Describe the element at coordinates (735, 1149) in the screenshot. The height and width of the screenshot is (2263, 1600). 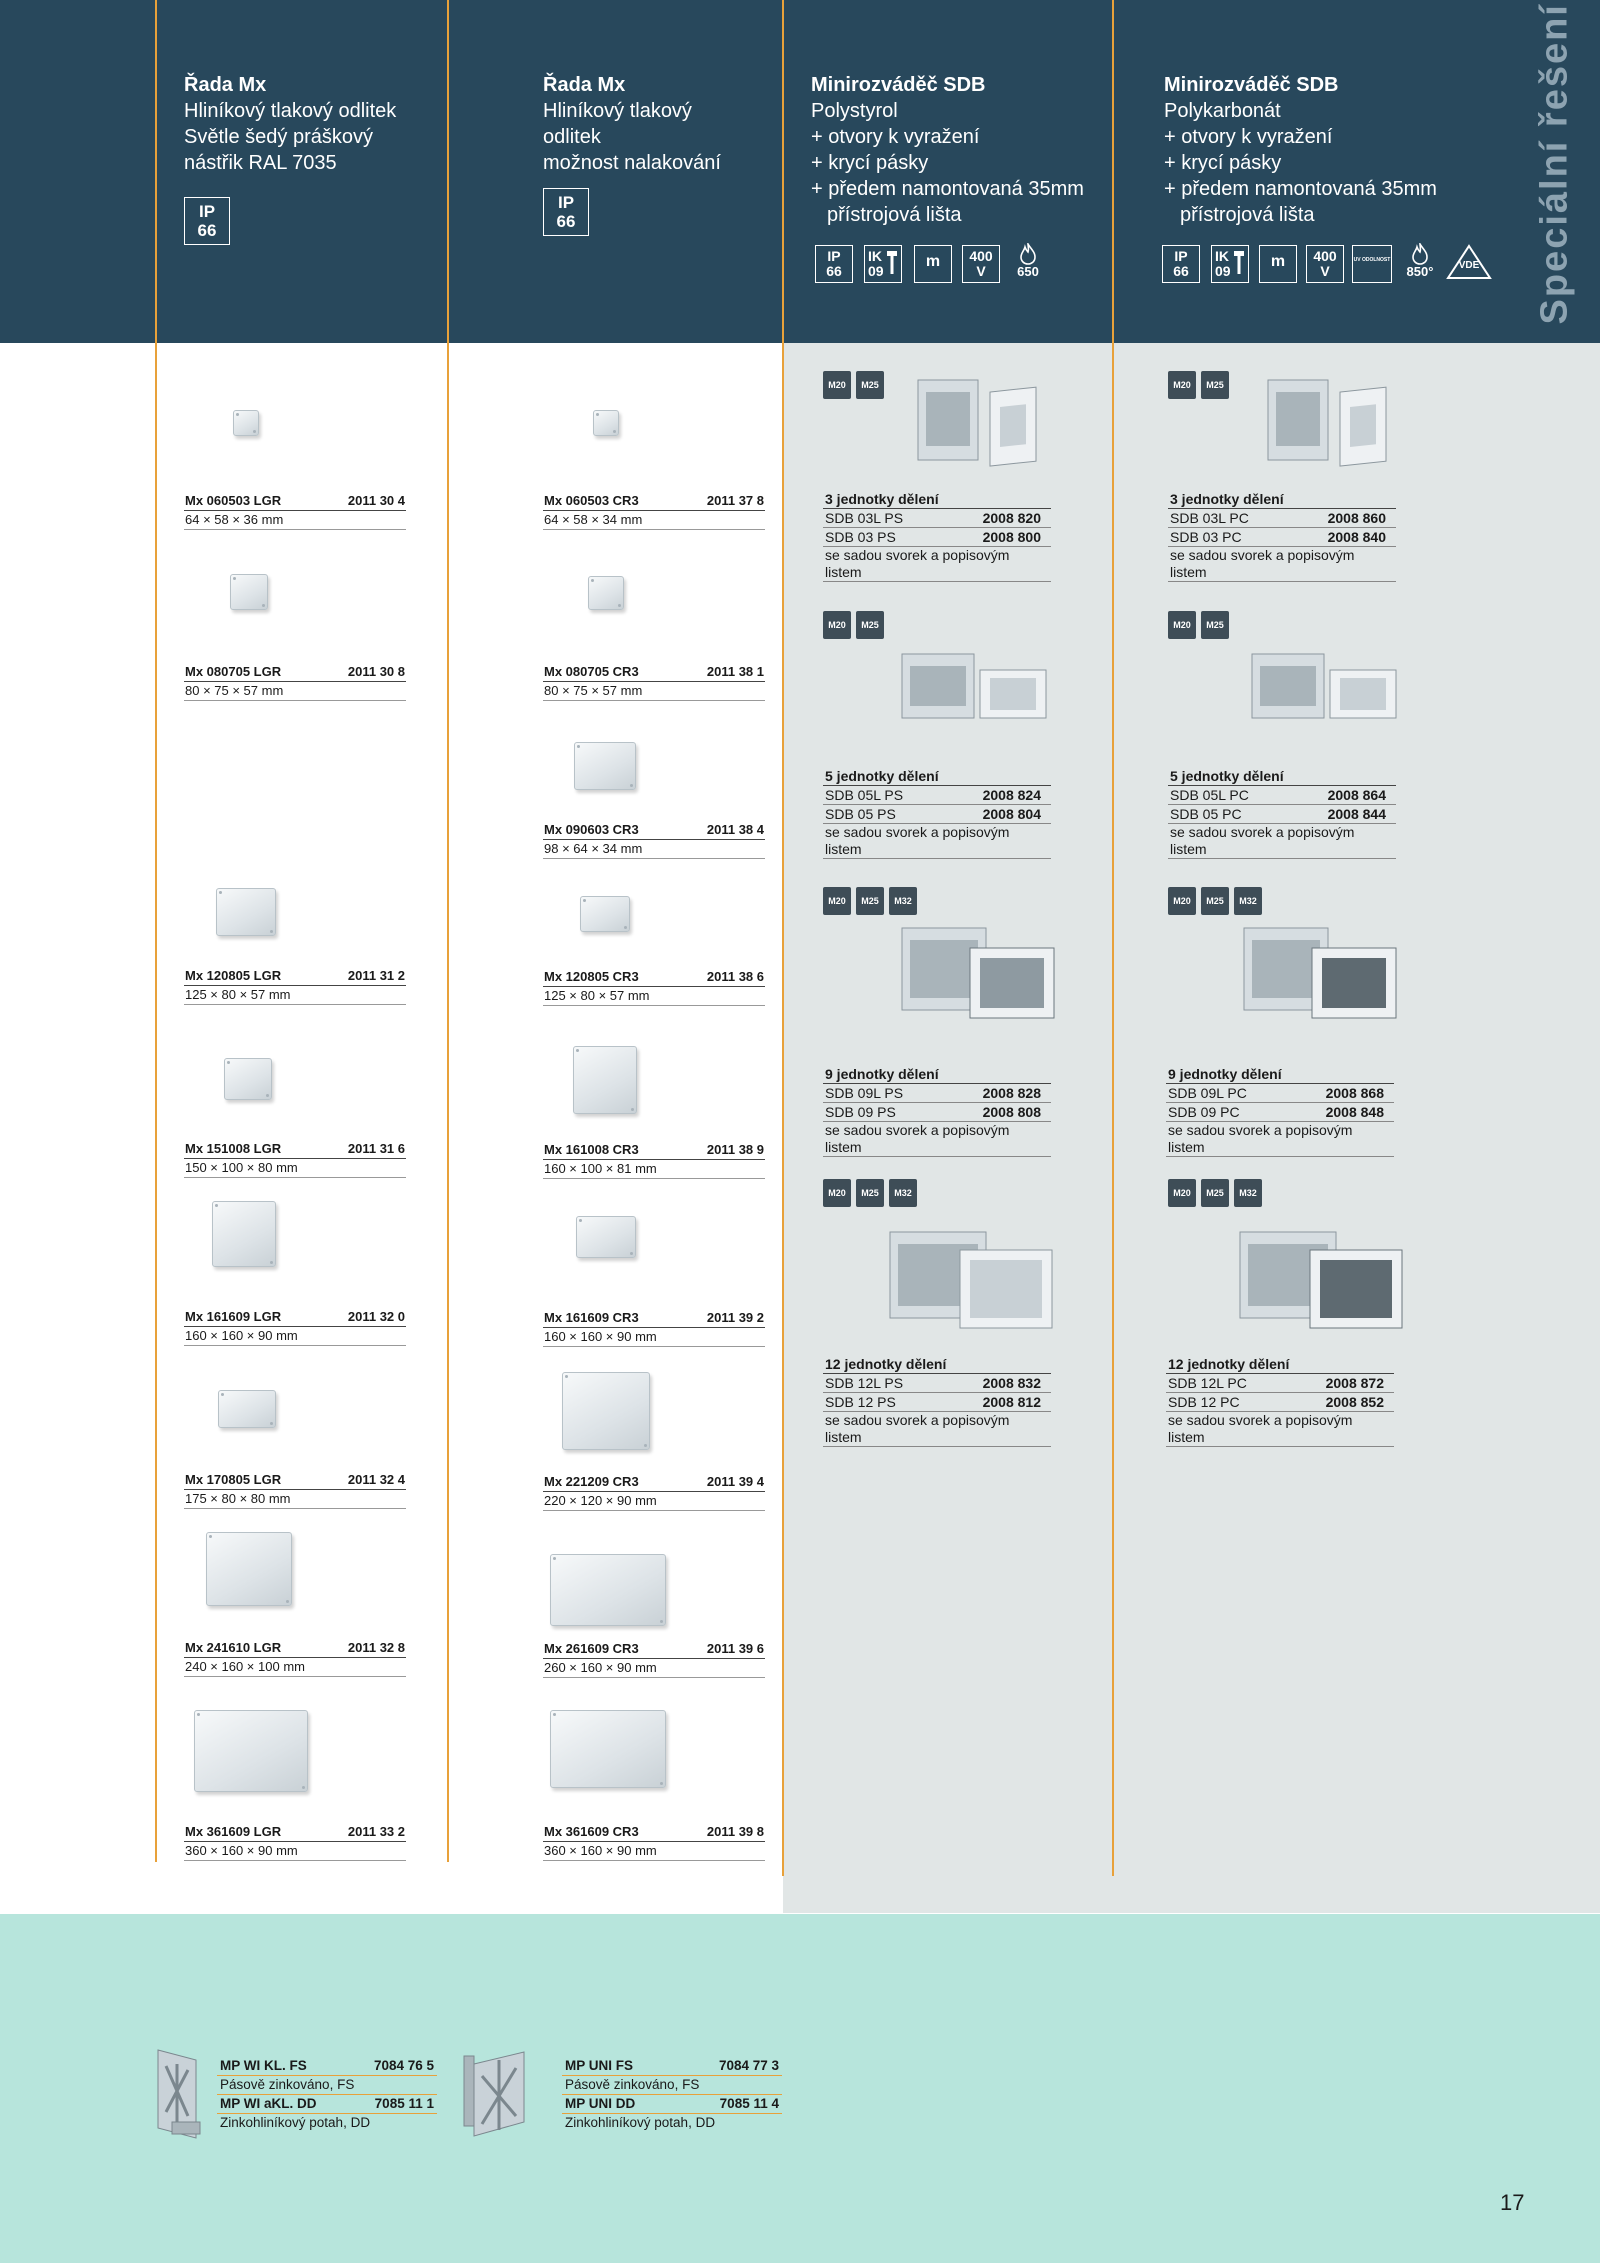
I see `product-code: 2011 38 9` at that location.